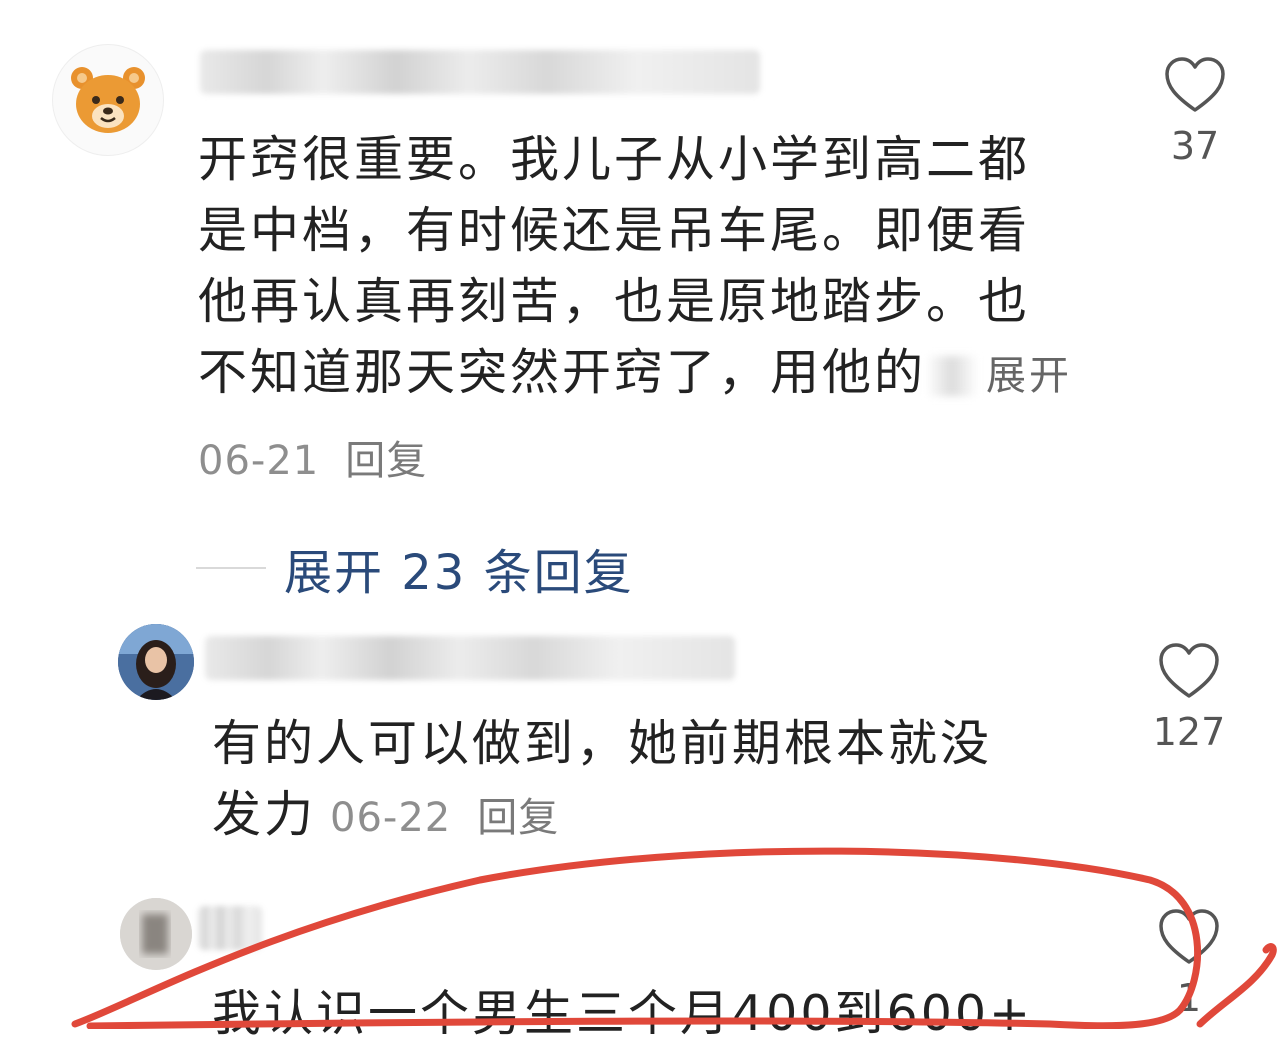 Image resolution: width=1280 pixels, height=1049 pixels. I want to click on comment-meta: 06-21 回复, so click(312, 457).